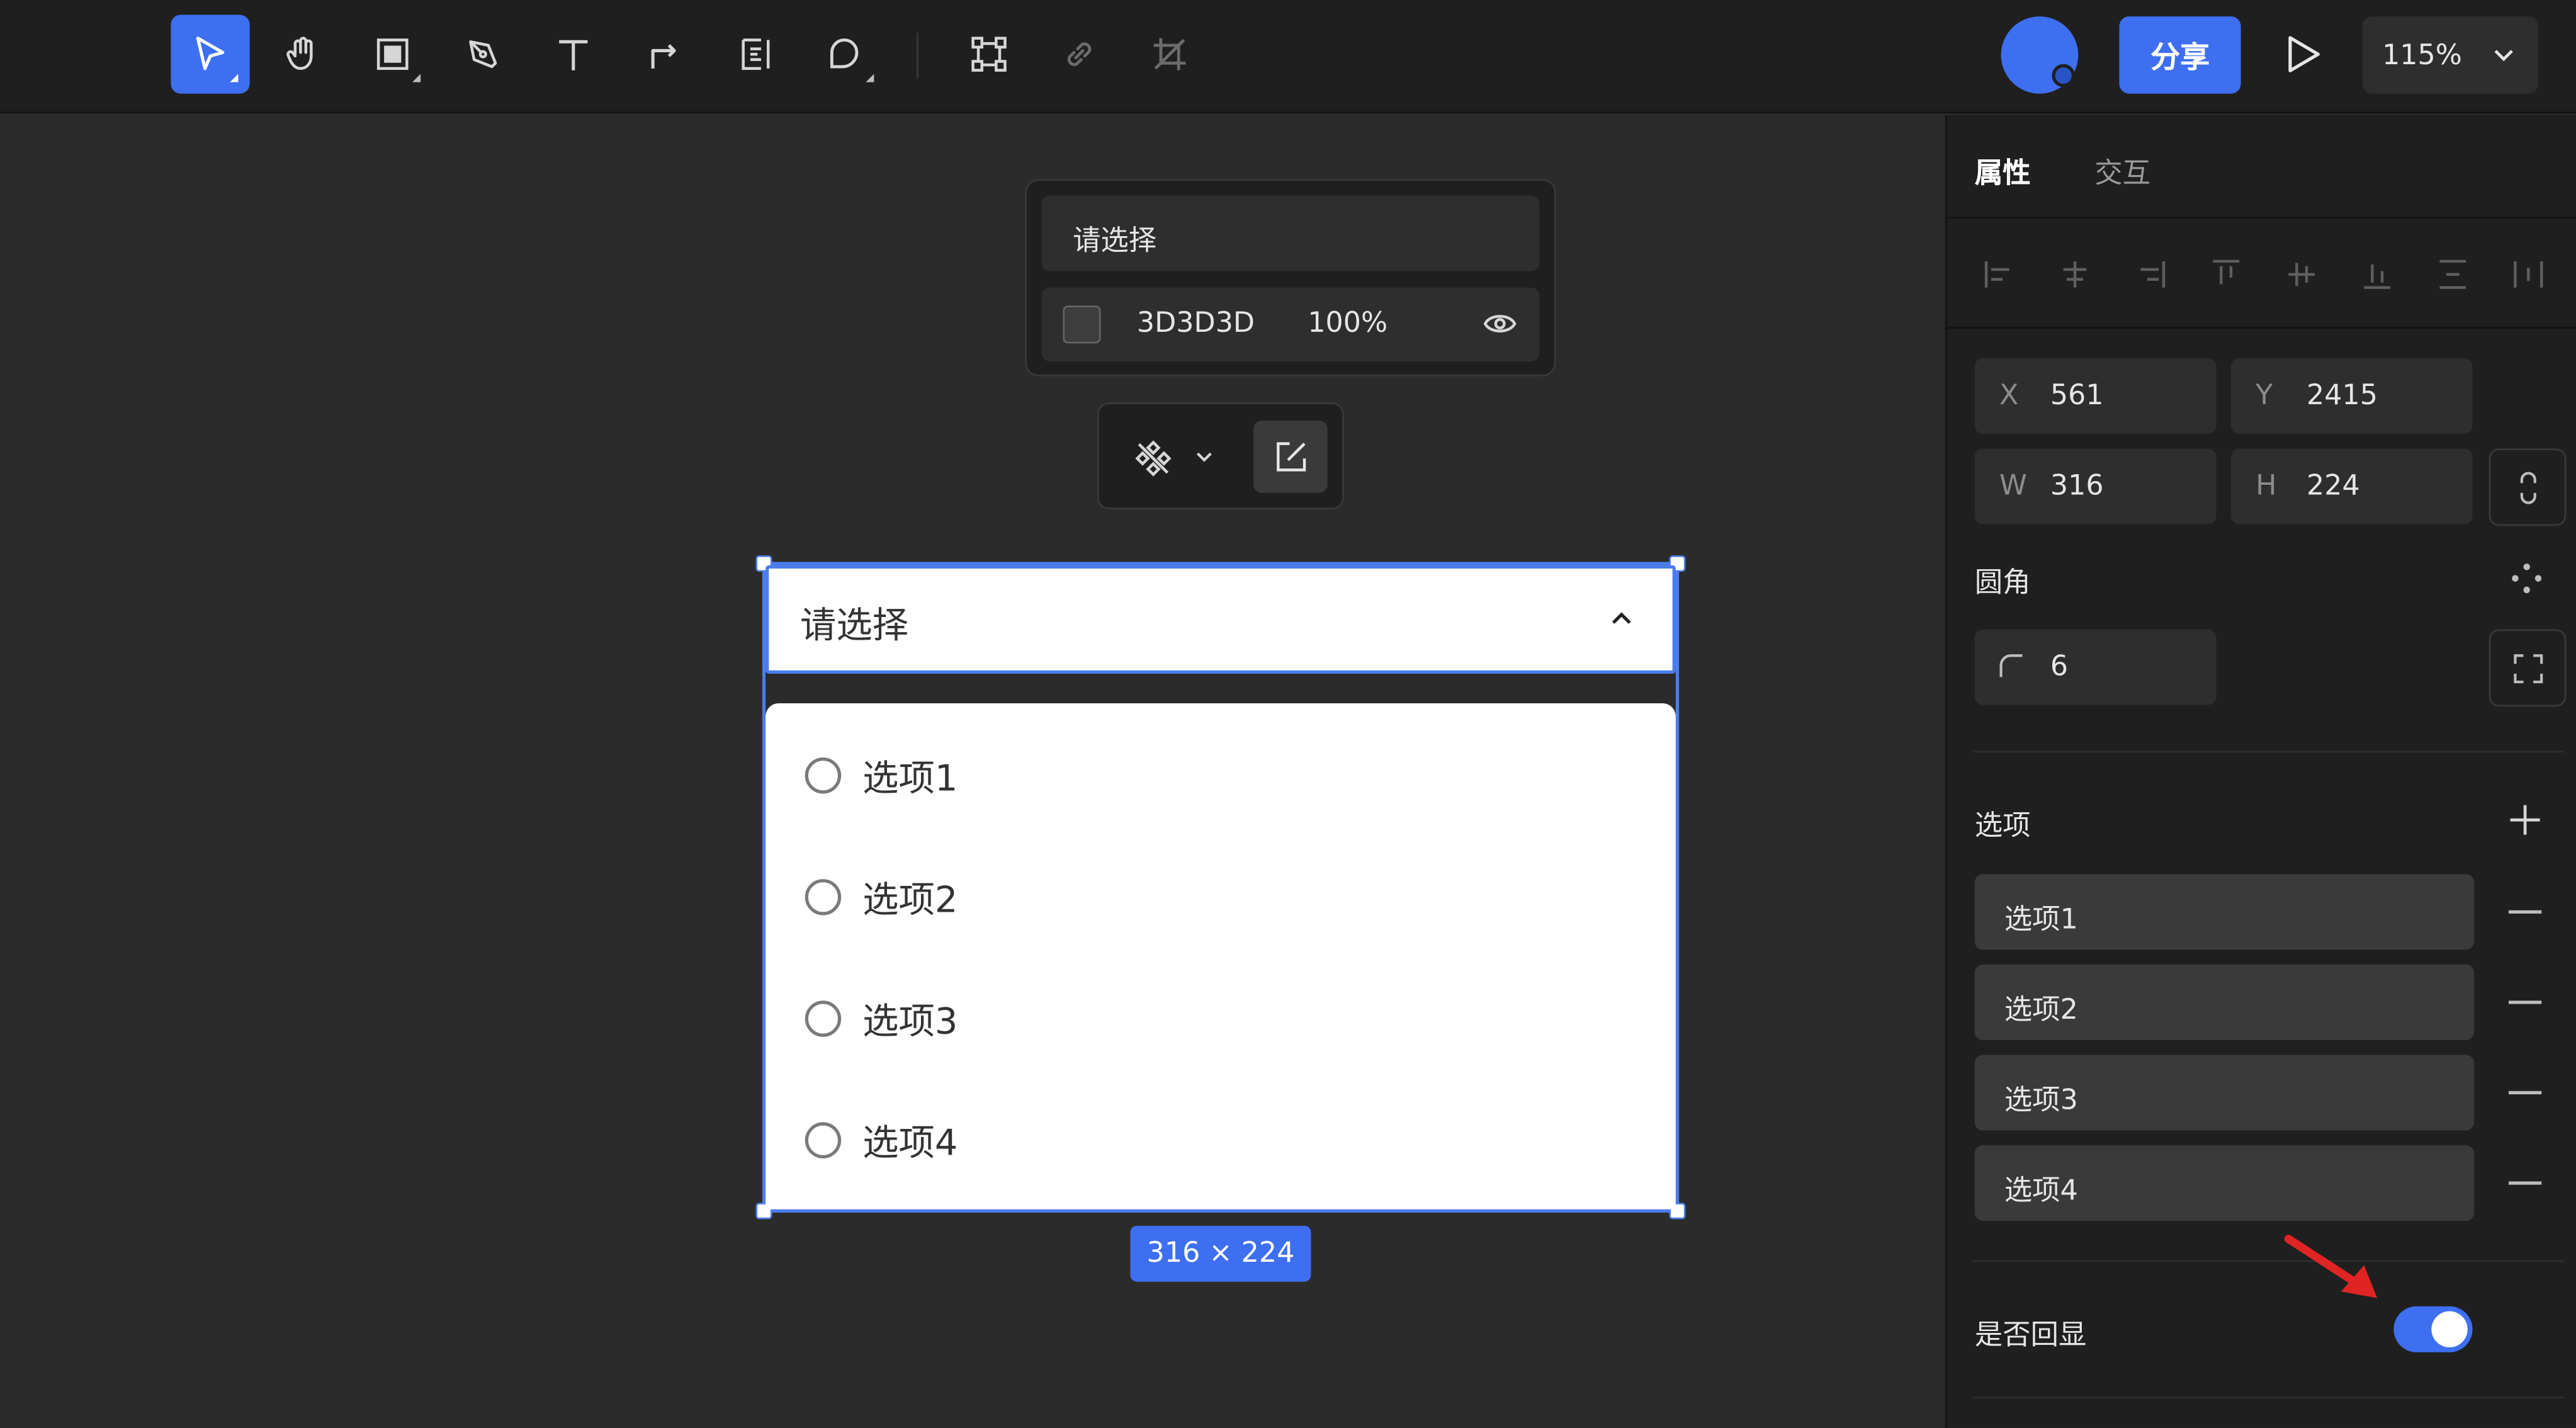 The height and width of the screenshot is (1428, 2576). What do you see at coordinates (2122, 170) in the screenshot?
I see `tab-interaction: 交互` at bounding box center [2122, 170].